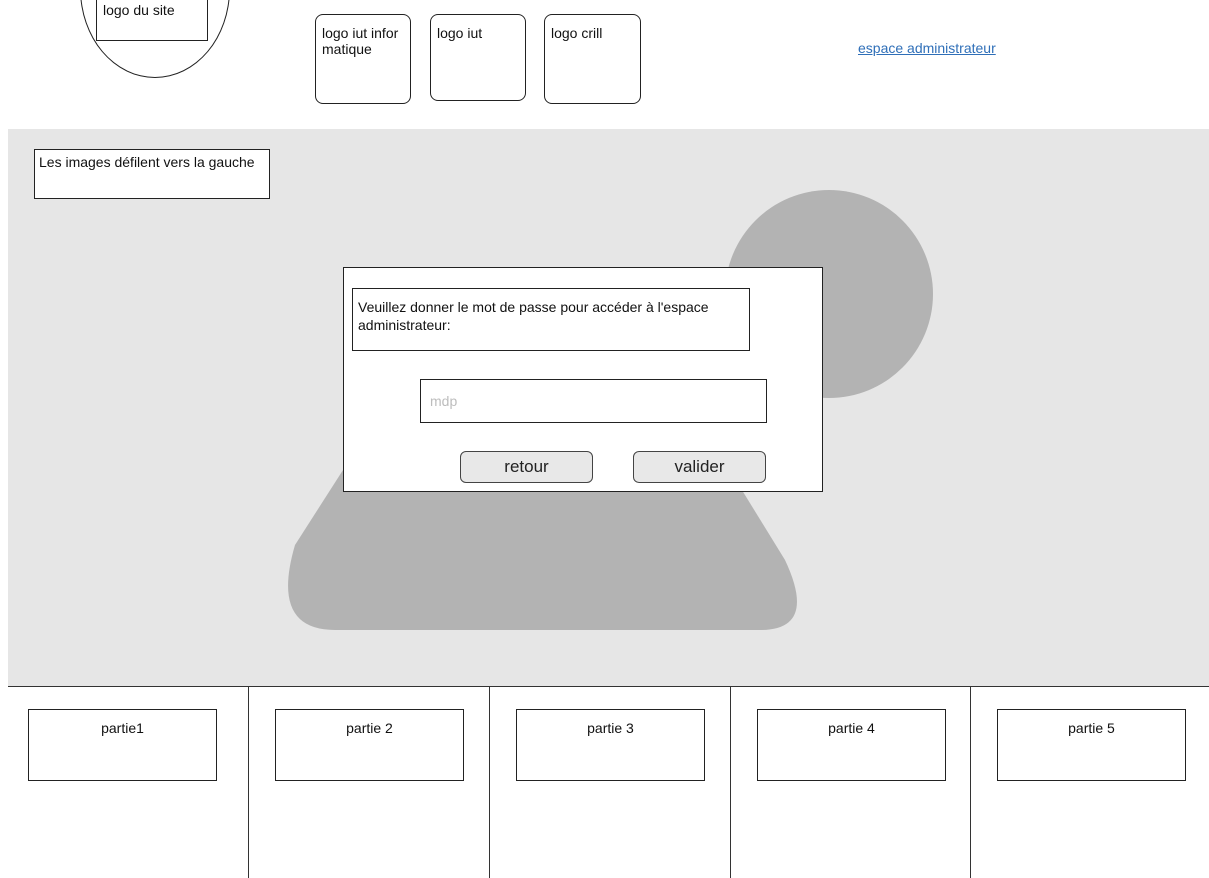 Image resolution: width=1209 pixels, height=878 pixels. I want to click on part-1-box: partie1, so click(122, 745).